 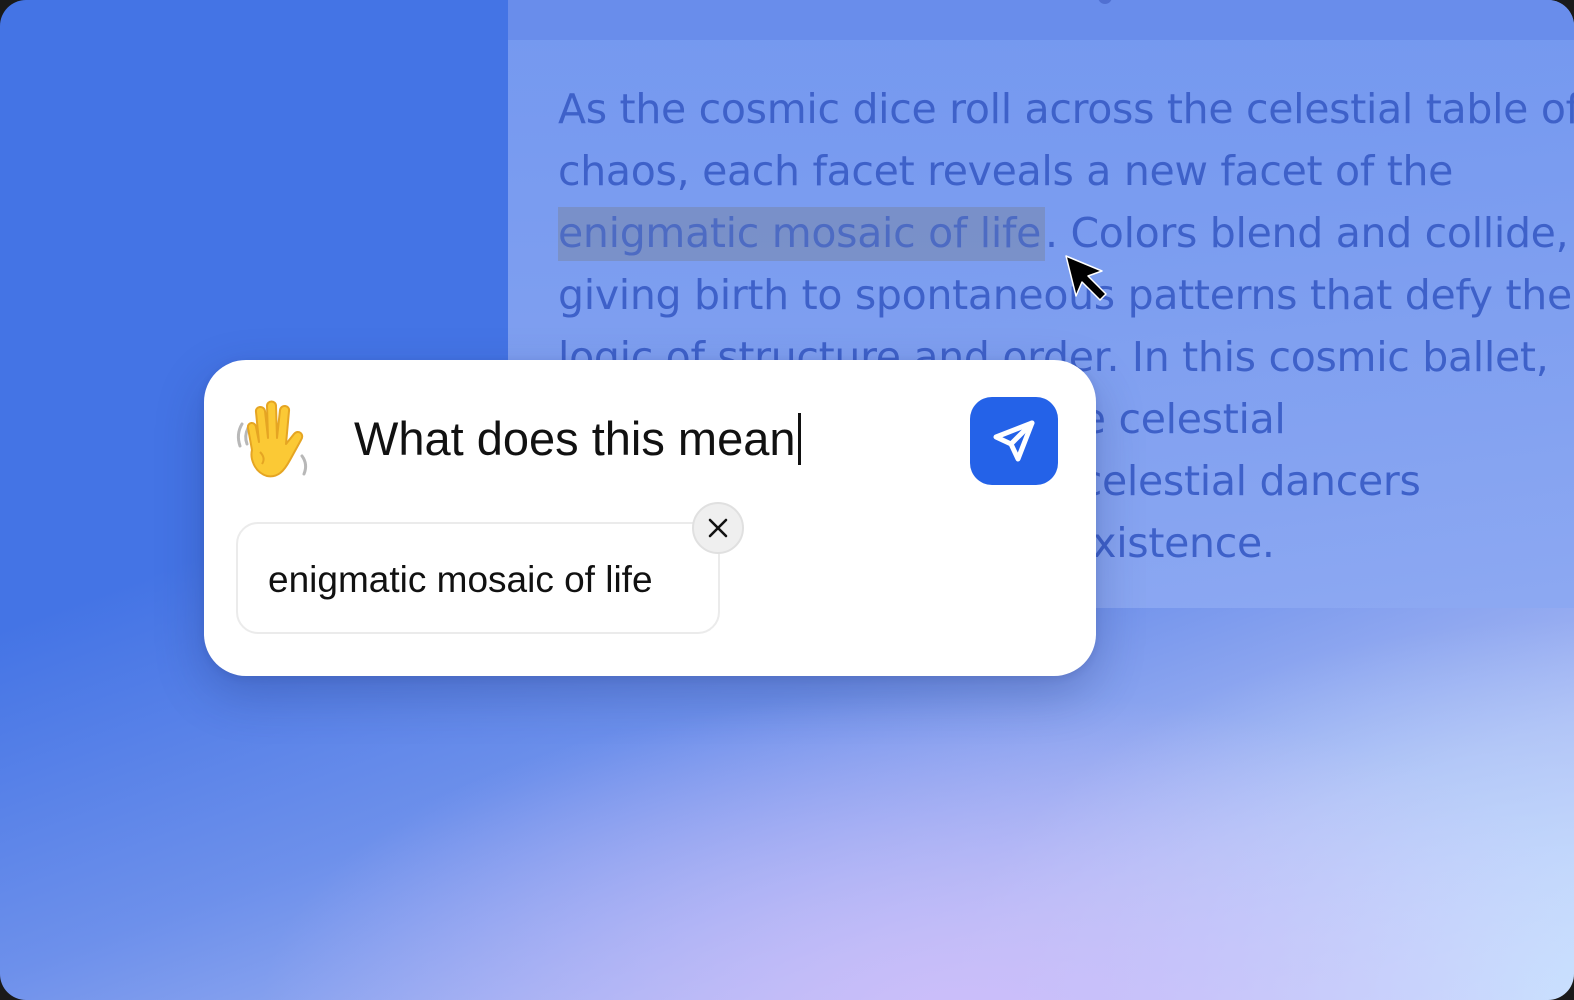 I want to click on header-text-fragment, so click(x=1105, y=2).